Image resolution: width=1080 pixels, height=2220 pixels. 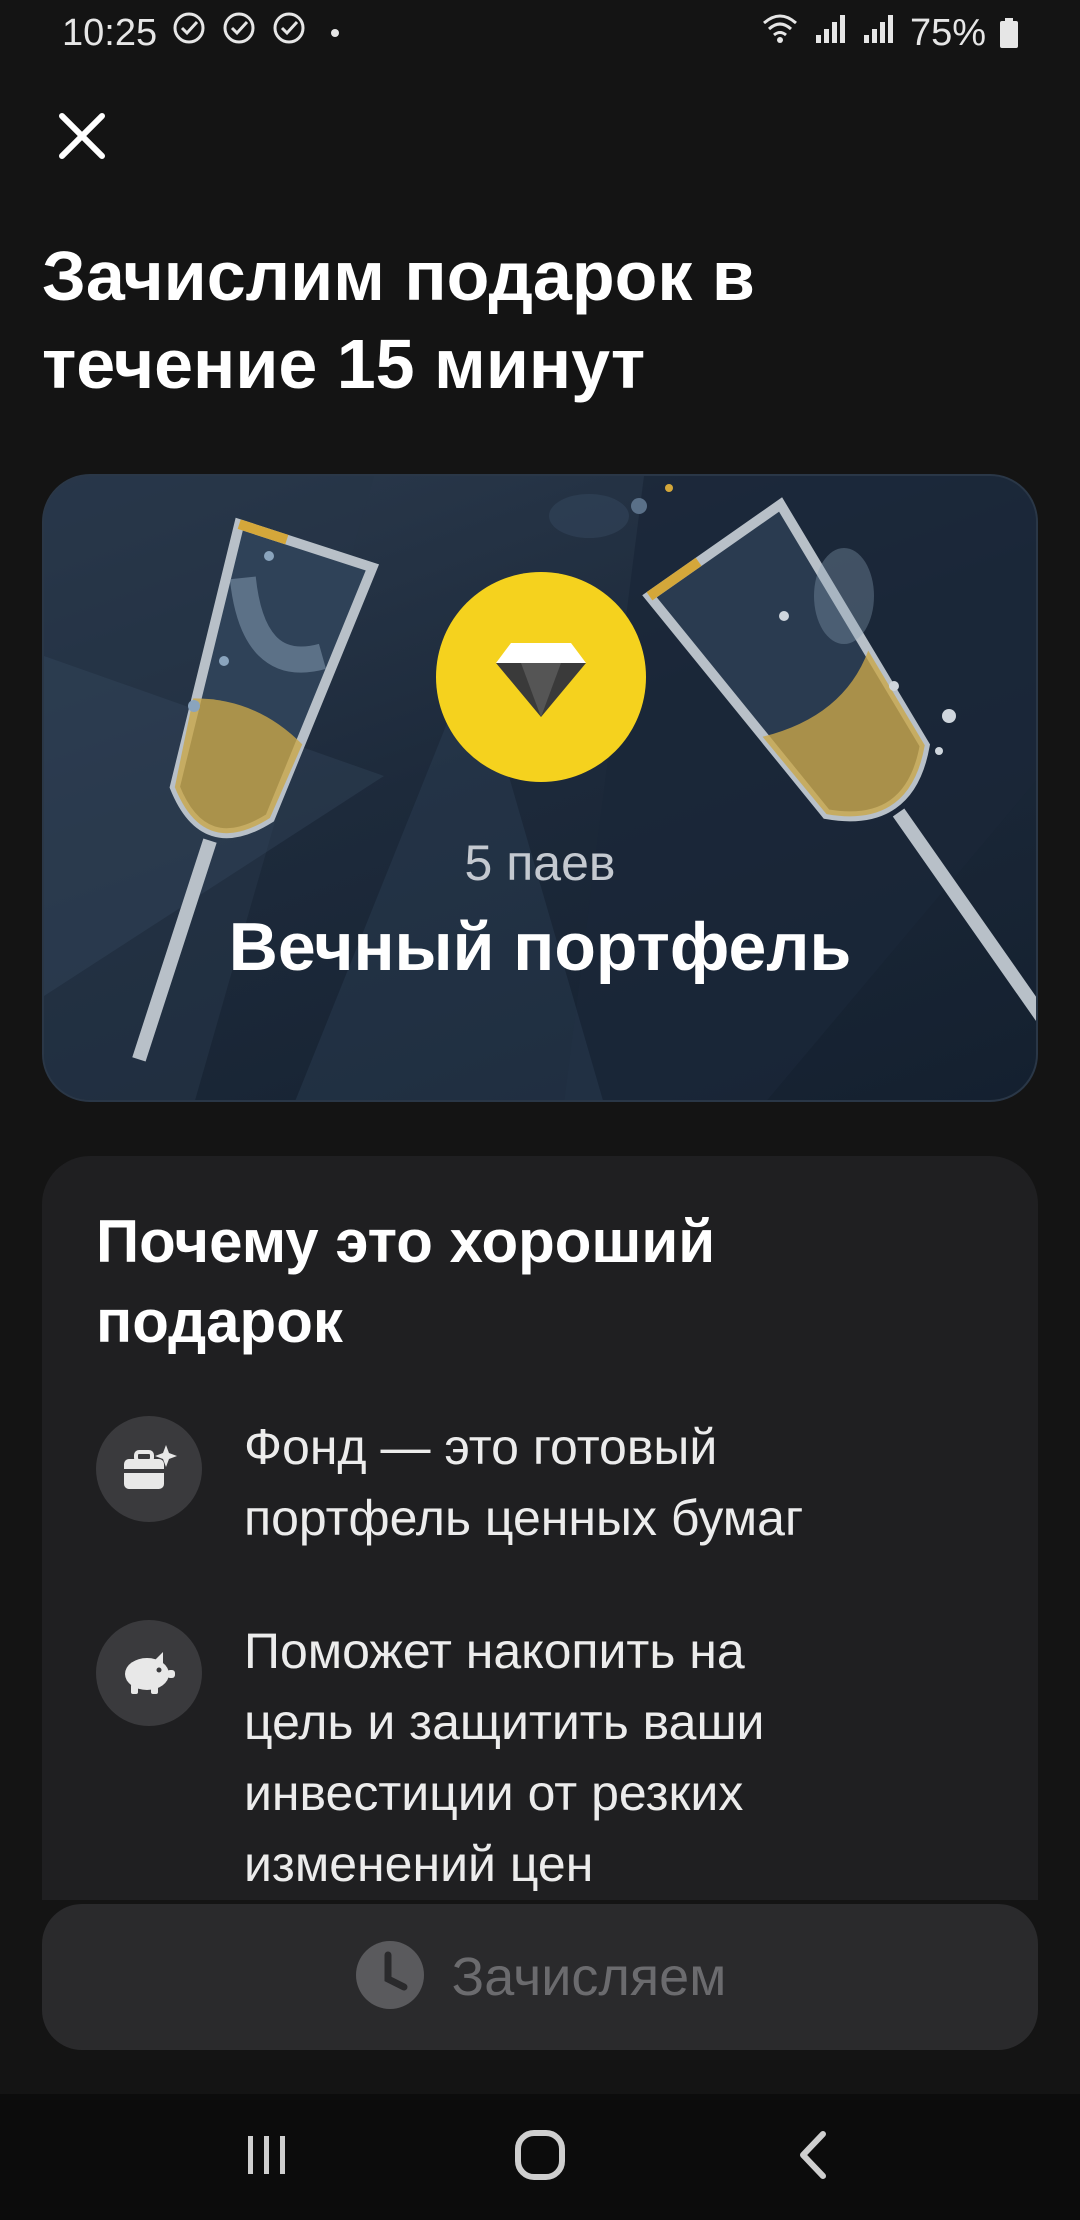 I want to click on system-nav-bar, so click(x=540, y=2157).